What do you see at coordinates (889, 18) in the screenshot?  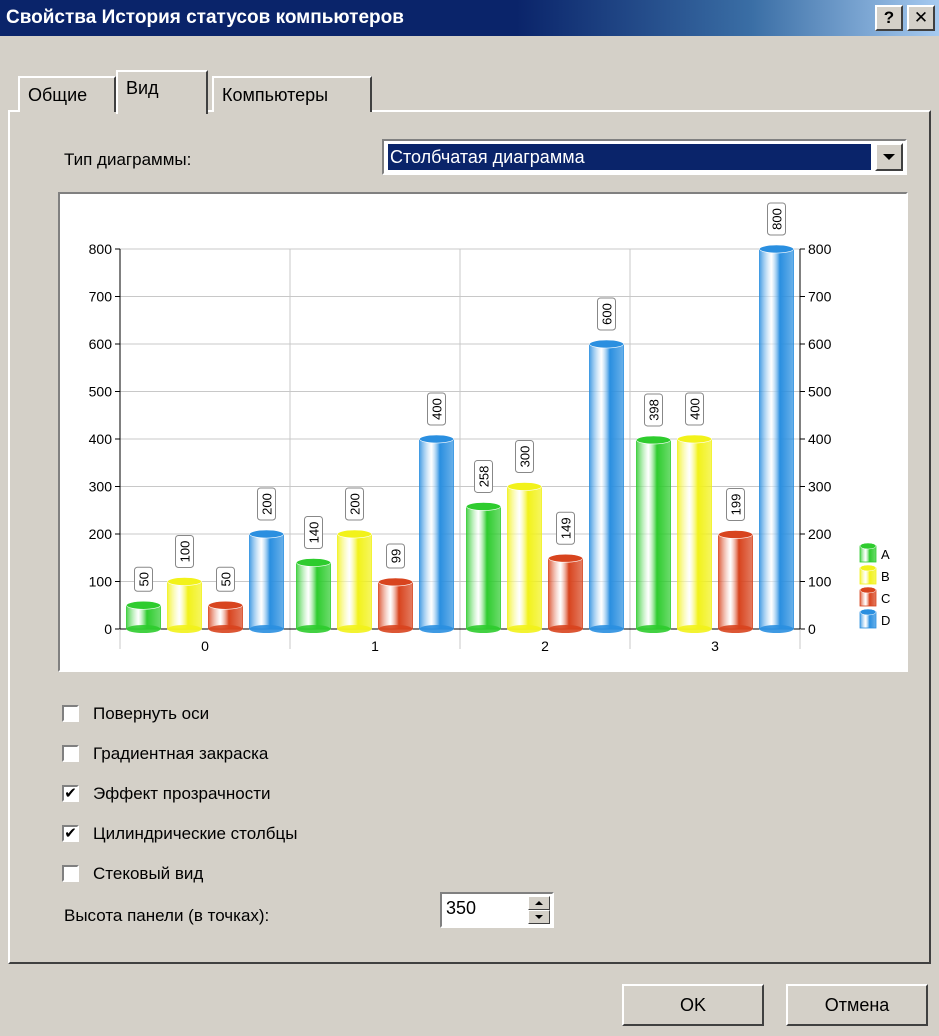 I see `help-button: ?` at bounding box center [889, 18].